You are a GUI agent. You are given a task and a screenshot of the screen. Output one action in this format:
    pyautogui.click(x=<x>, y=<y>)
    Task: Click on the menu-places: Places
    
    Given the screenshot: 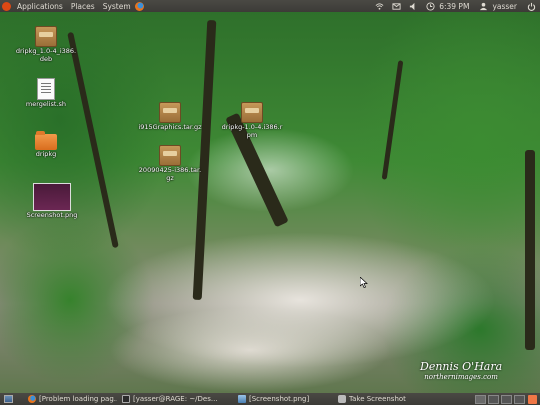 What is the action you would take?
    pyautogui.click(x=83, y=6)
    